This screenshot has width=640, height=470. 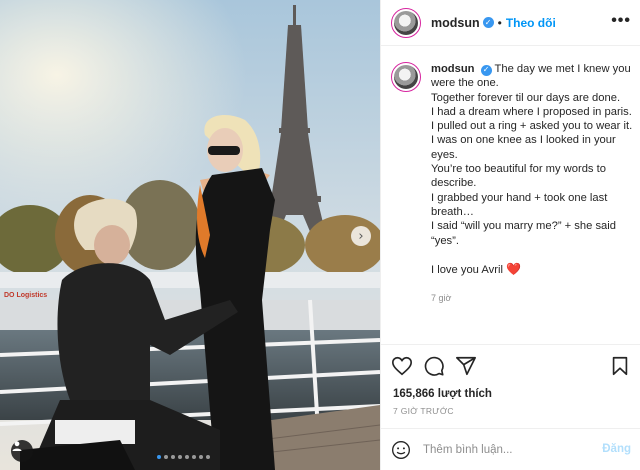 I want to click on red-heart-emoji: ❤️, so click(x=513, y=269).